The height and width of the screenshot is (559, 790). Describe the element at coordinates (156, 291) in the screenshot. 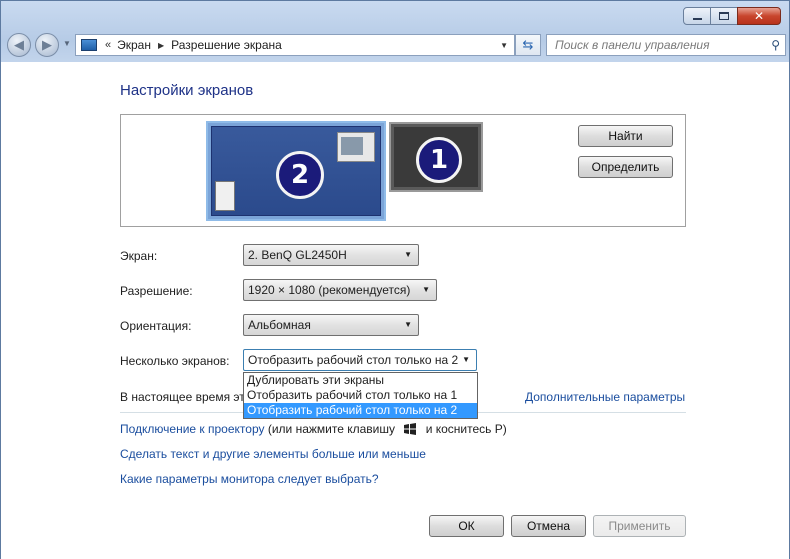

I see `resolution-label: Разрешение:` at that location.